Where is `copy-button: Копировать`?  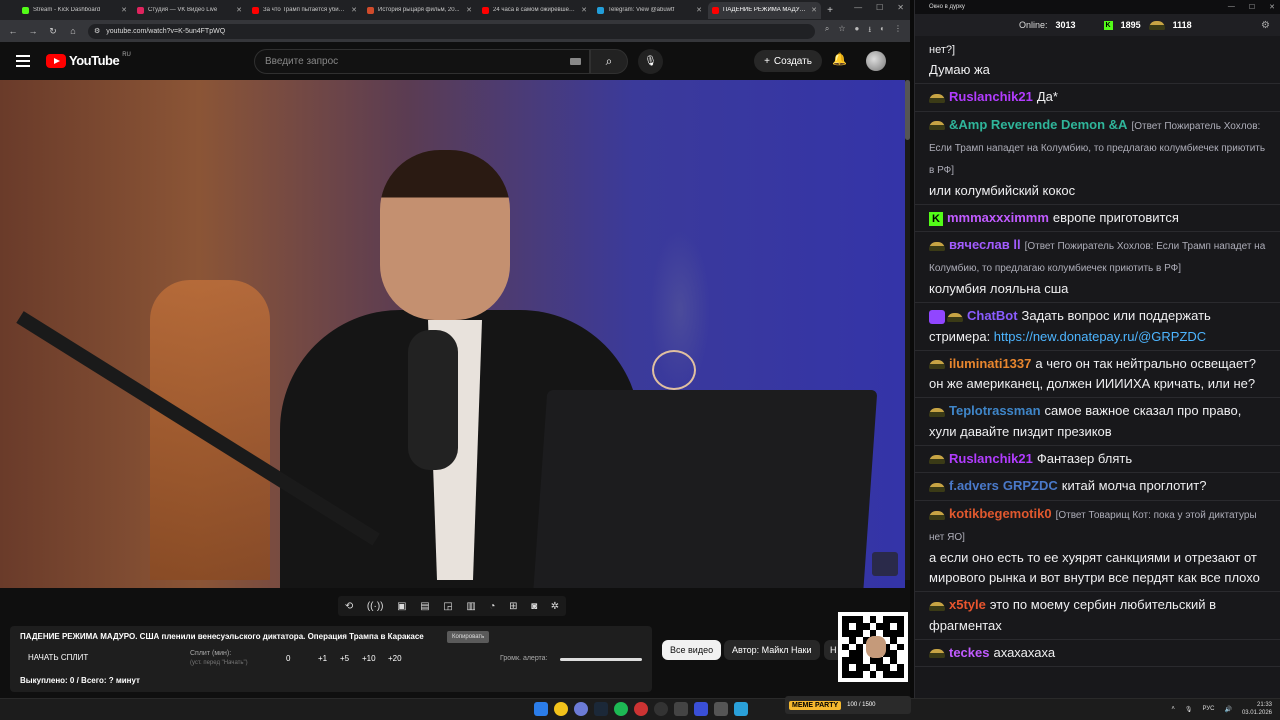 copy-button: Копировать is located at coordinates (468, 637).